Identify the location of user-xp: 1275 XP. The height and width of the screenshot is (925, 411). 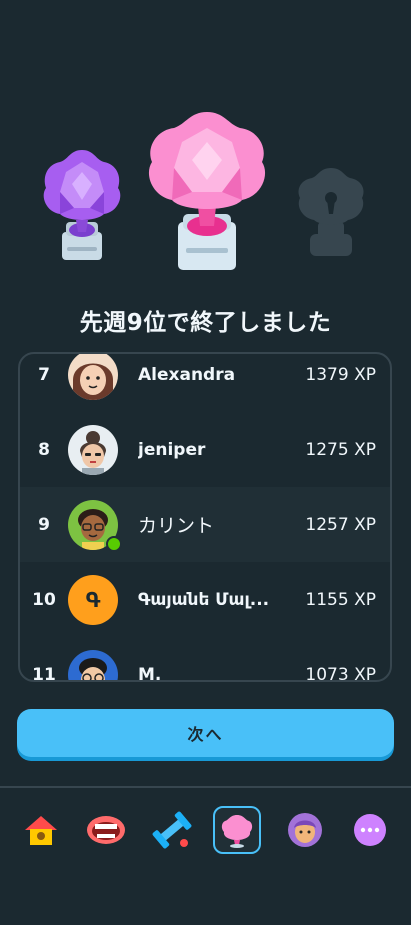
(340, 449).